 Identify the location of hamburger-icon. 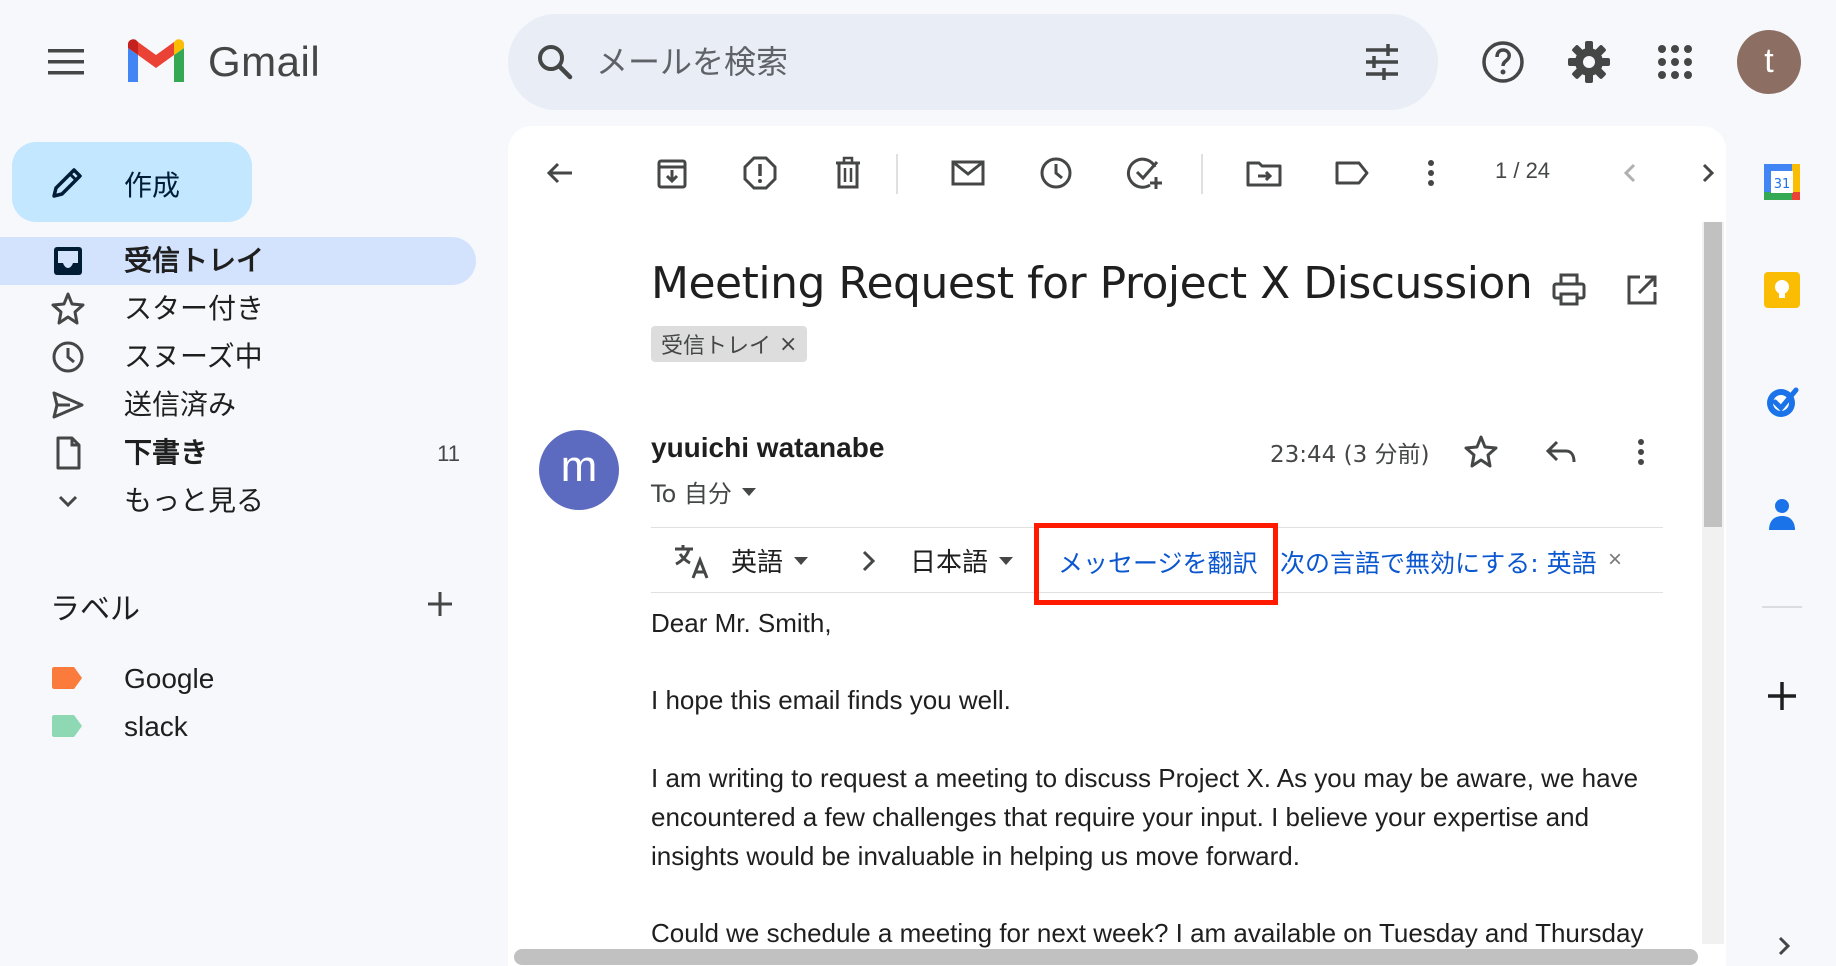
(66, 62).